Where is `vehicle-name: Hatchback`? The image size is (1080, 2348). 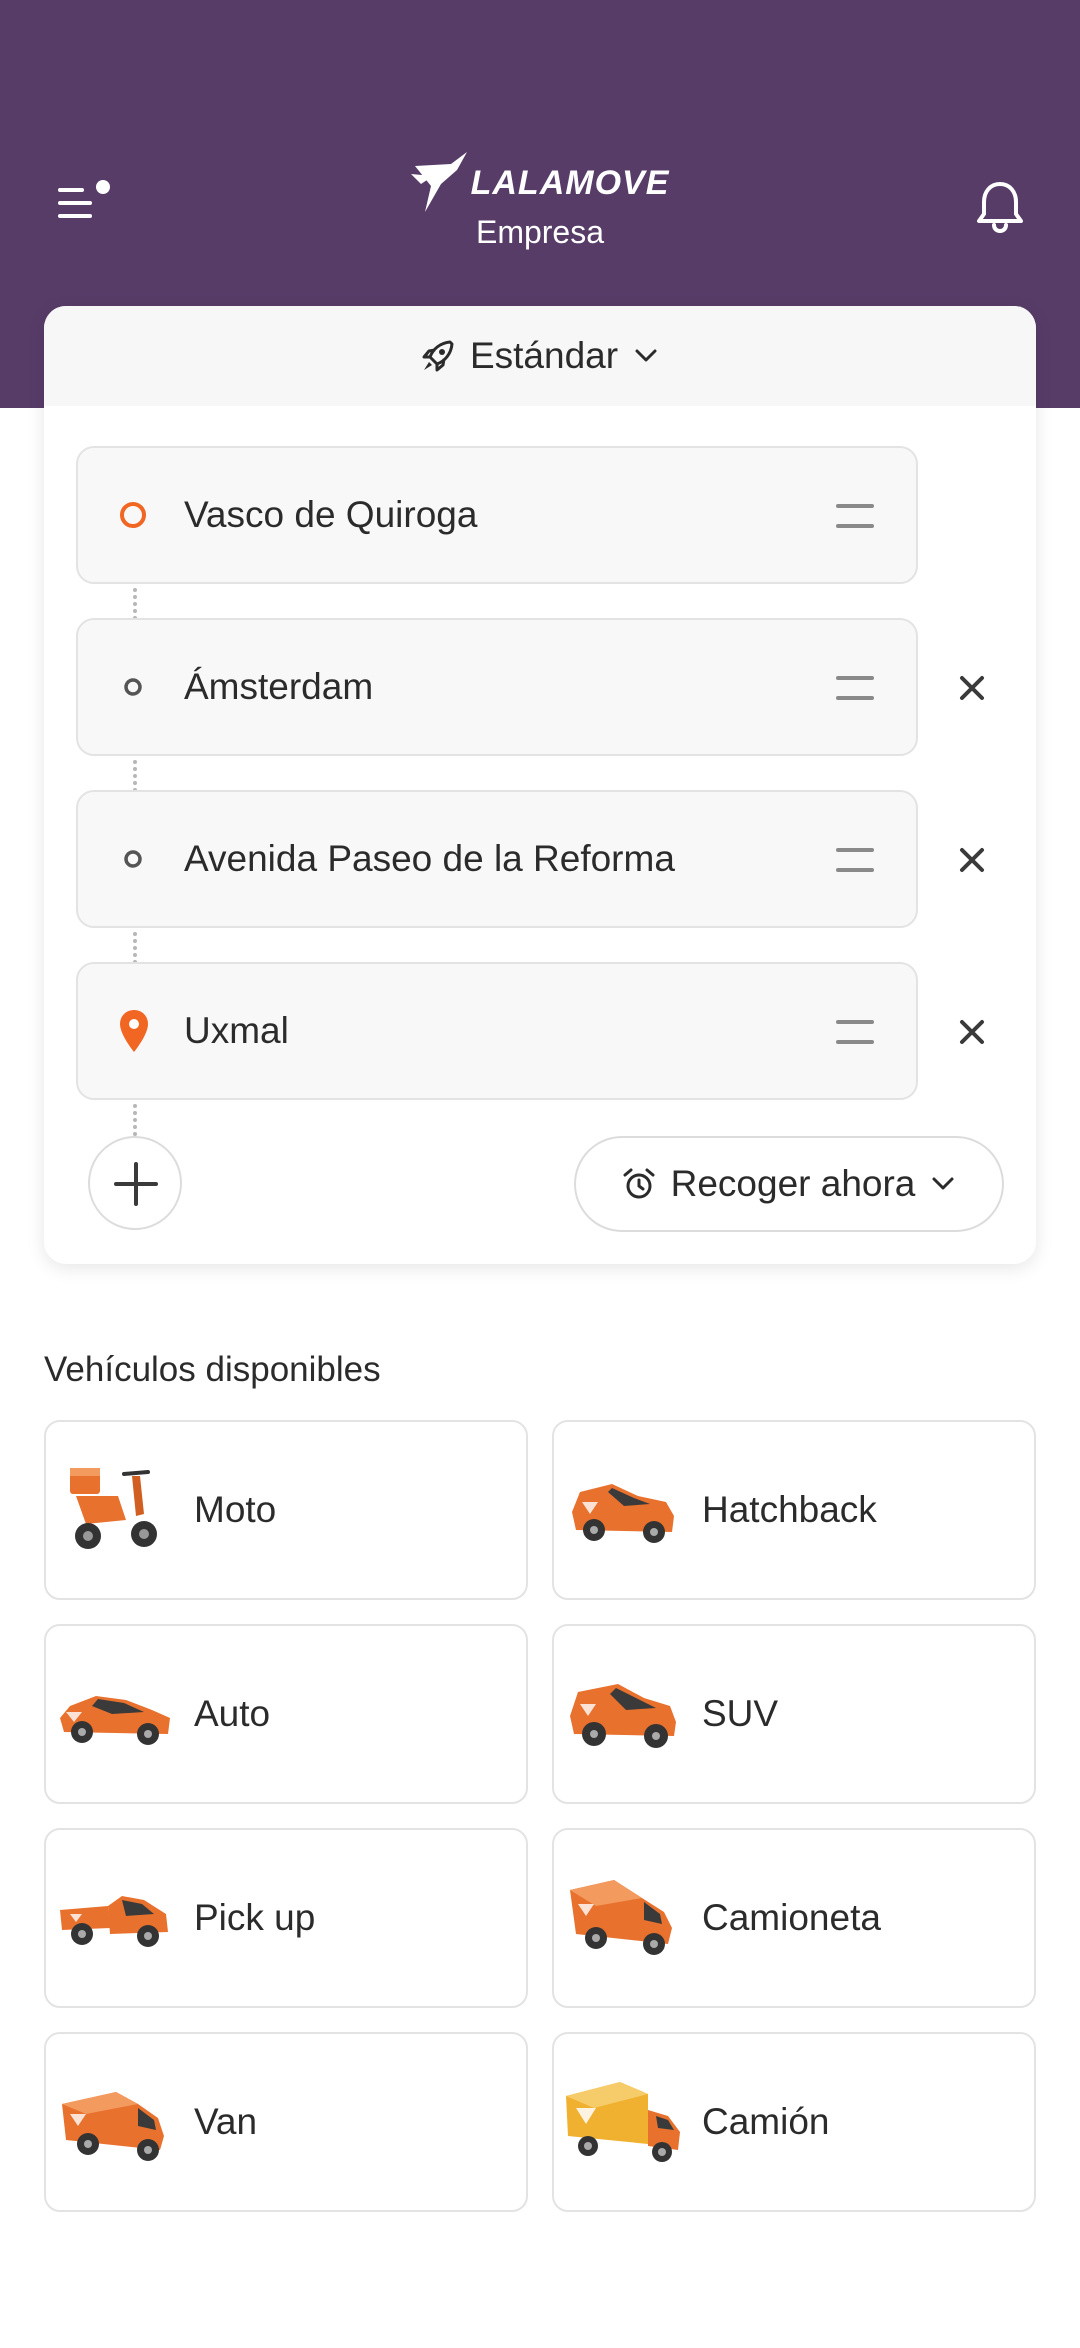
vehicle-name: Hatchback is located at coordinates (789, 1509).